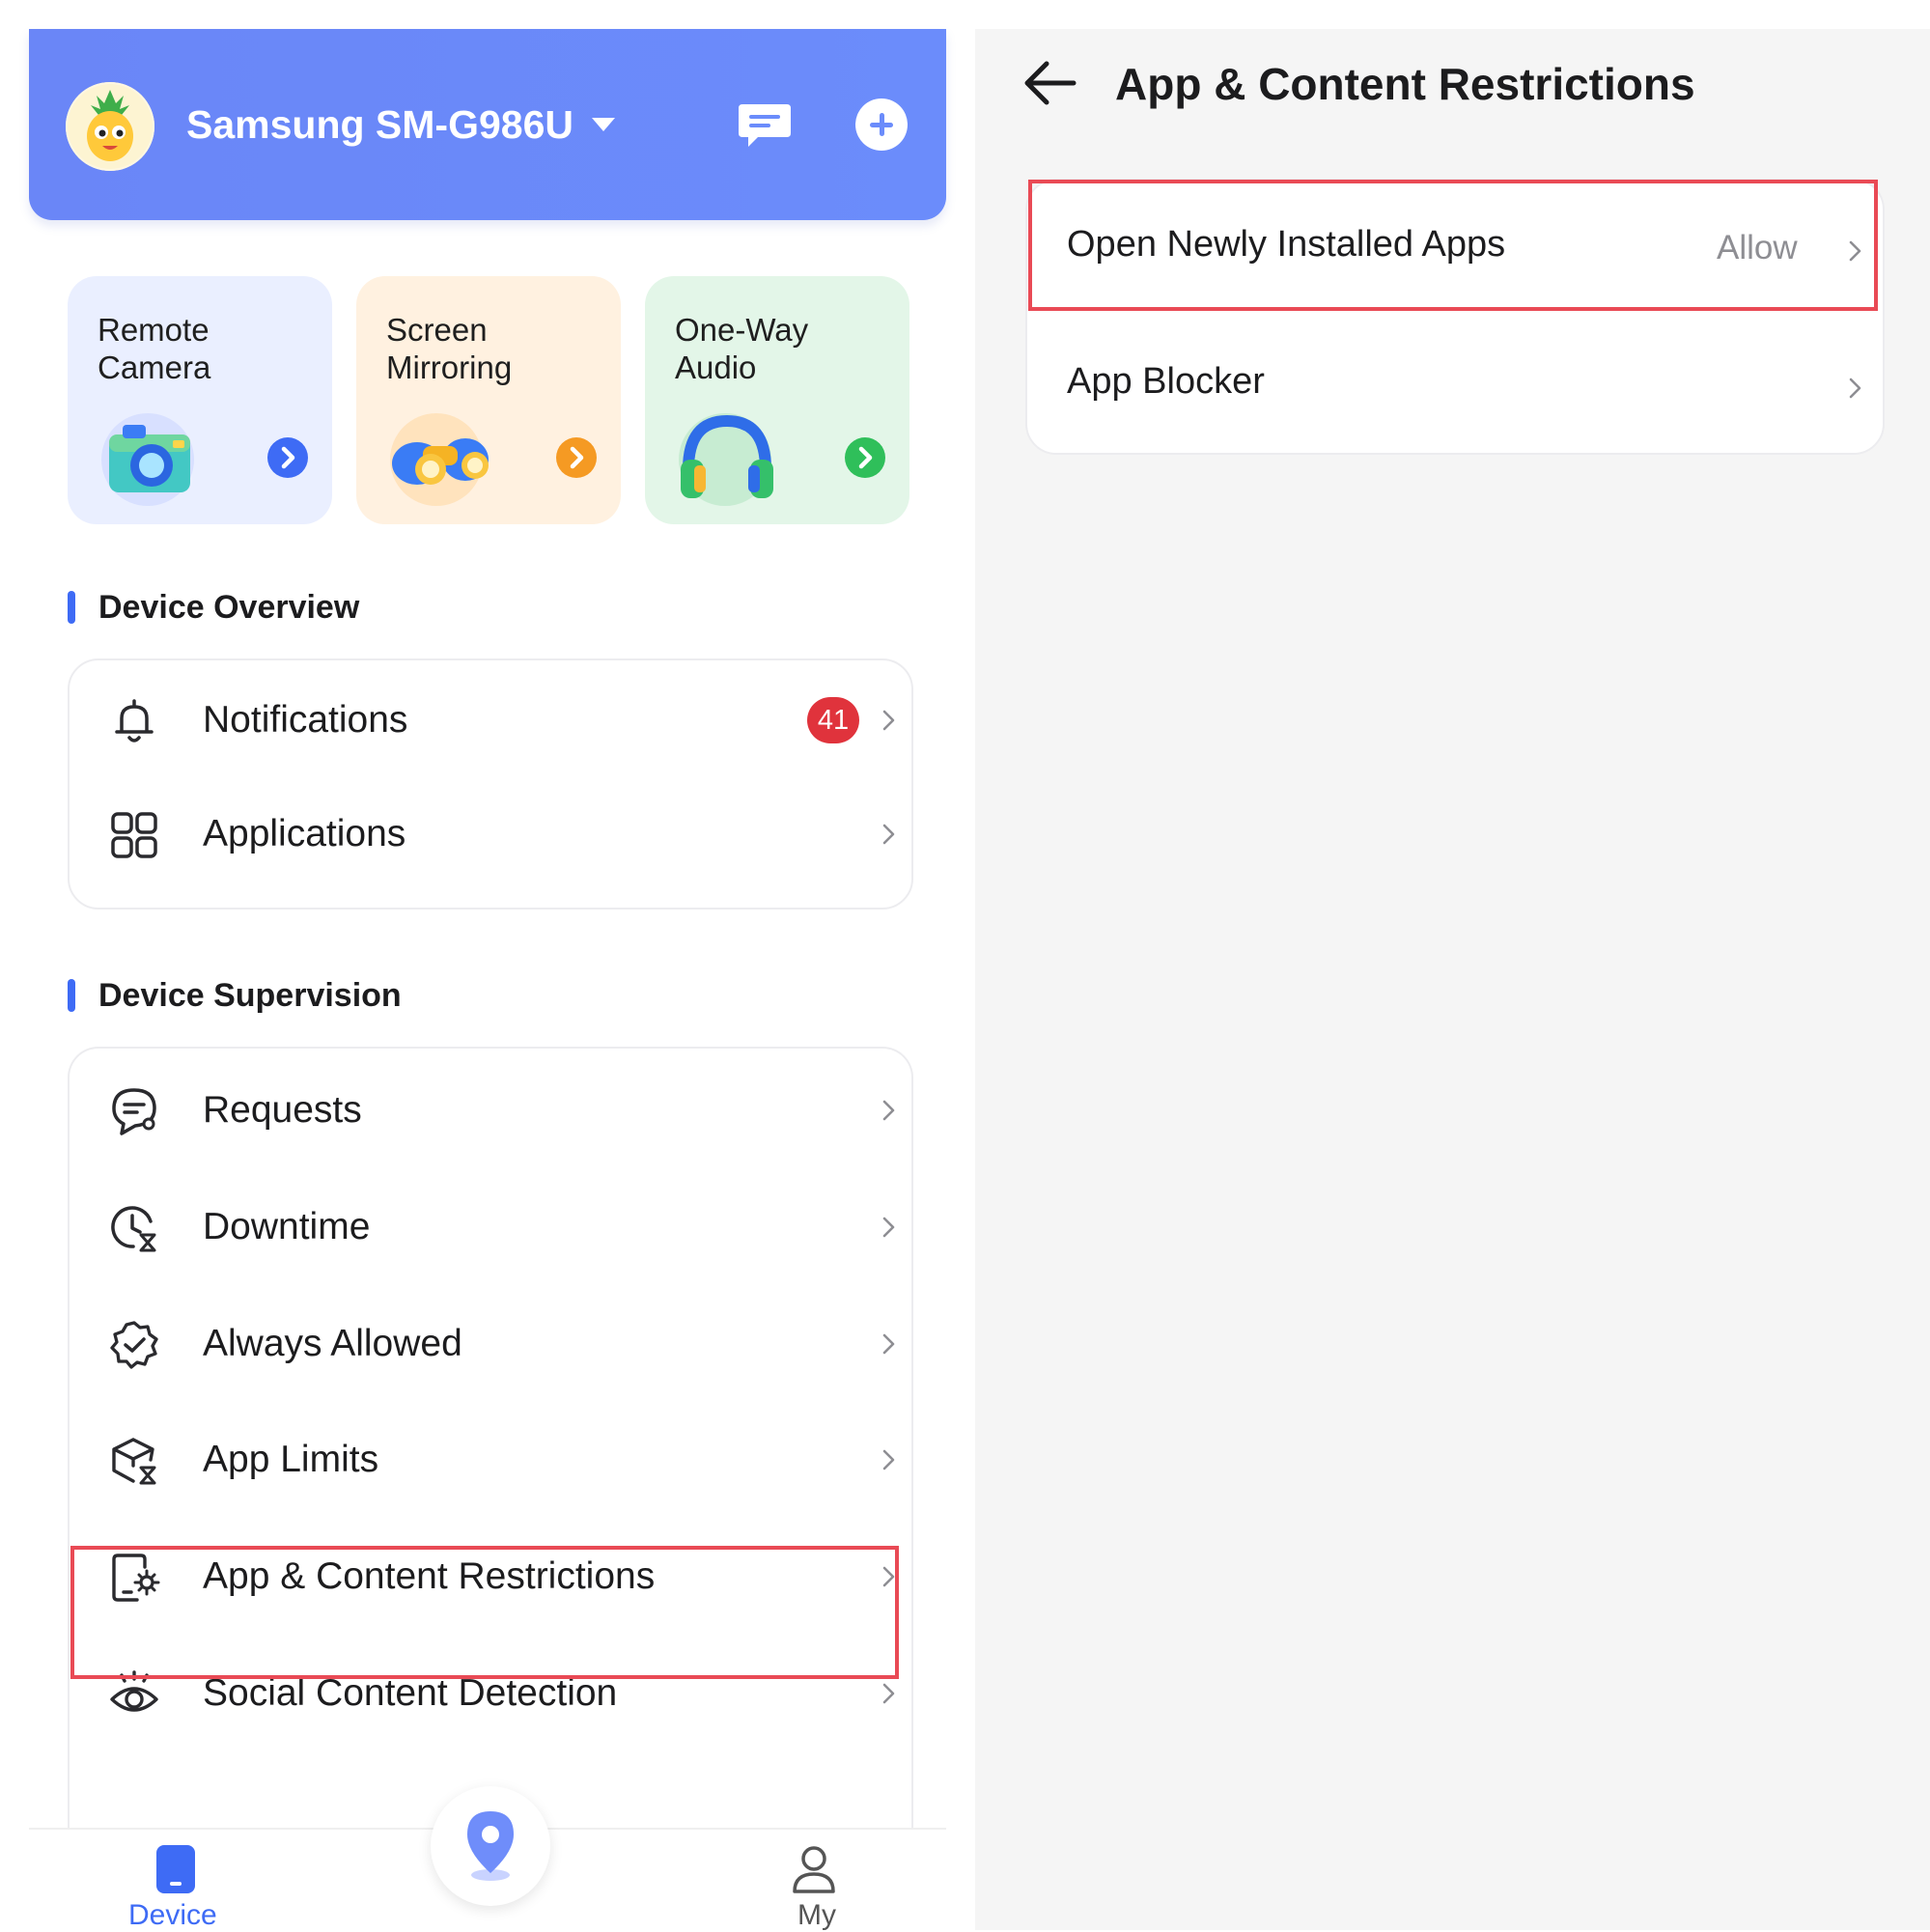 The width and height of the screenshot is (1930, 1932). What do you see at coordinates (1050, 83) in the screenshot?
I see `back-arrow-icon` at bounding box center [1050, 83].